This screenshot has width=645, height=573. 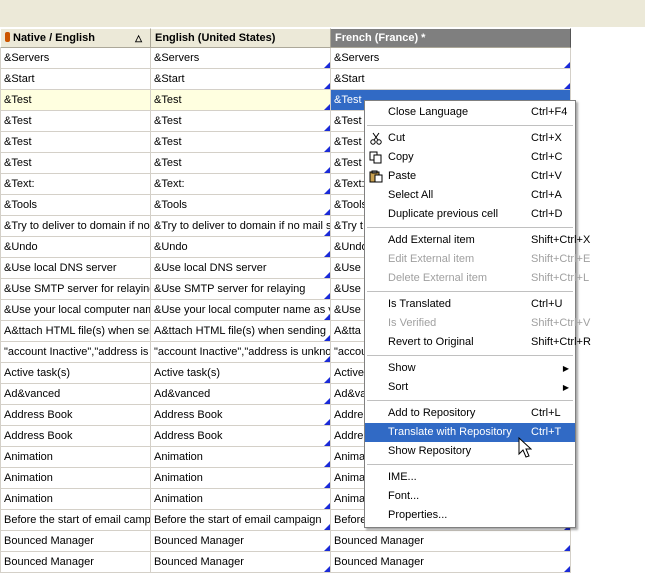 I want to click on submenu-arrow-icon: ▶, so click(x=565, y=368).